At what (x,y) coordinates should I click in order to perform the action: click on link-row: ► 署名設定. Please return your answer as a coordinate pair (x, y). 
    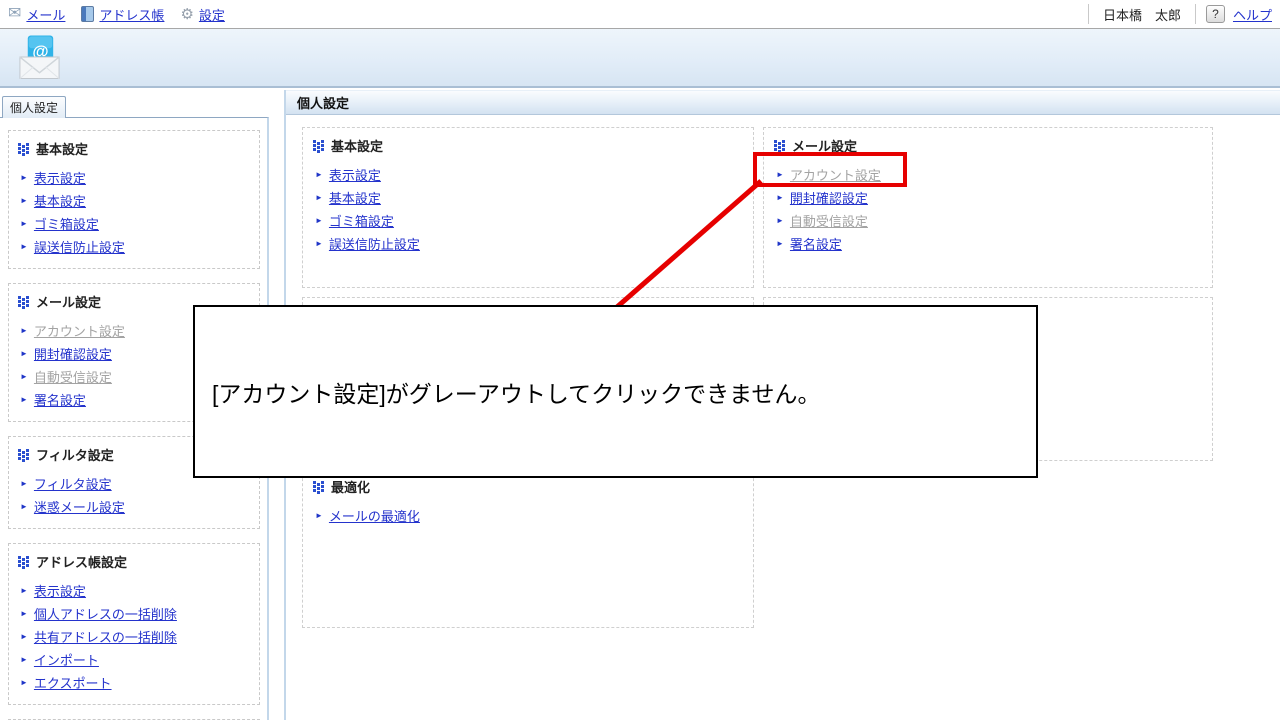
    Looking at the image, I should click on (988, 243).